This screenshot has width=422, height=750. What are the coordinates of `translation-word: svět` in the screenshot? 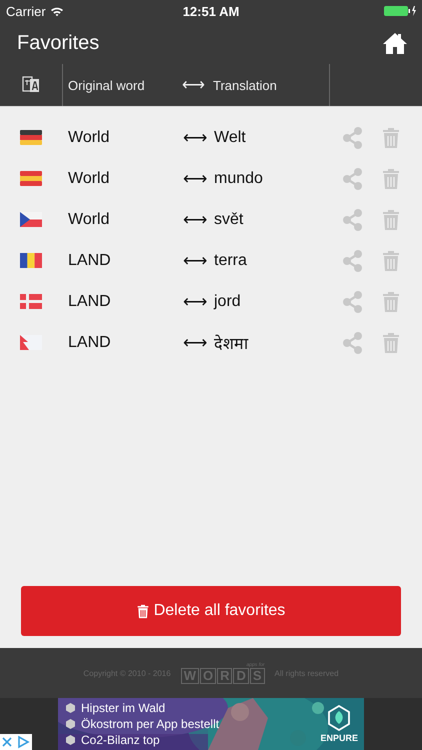 It's located at (229, 219).